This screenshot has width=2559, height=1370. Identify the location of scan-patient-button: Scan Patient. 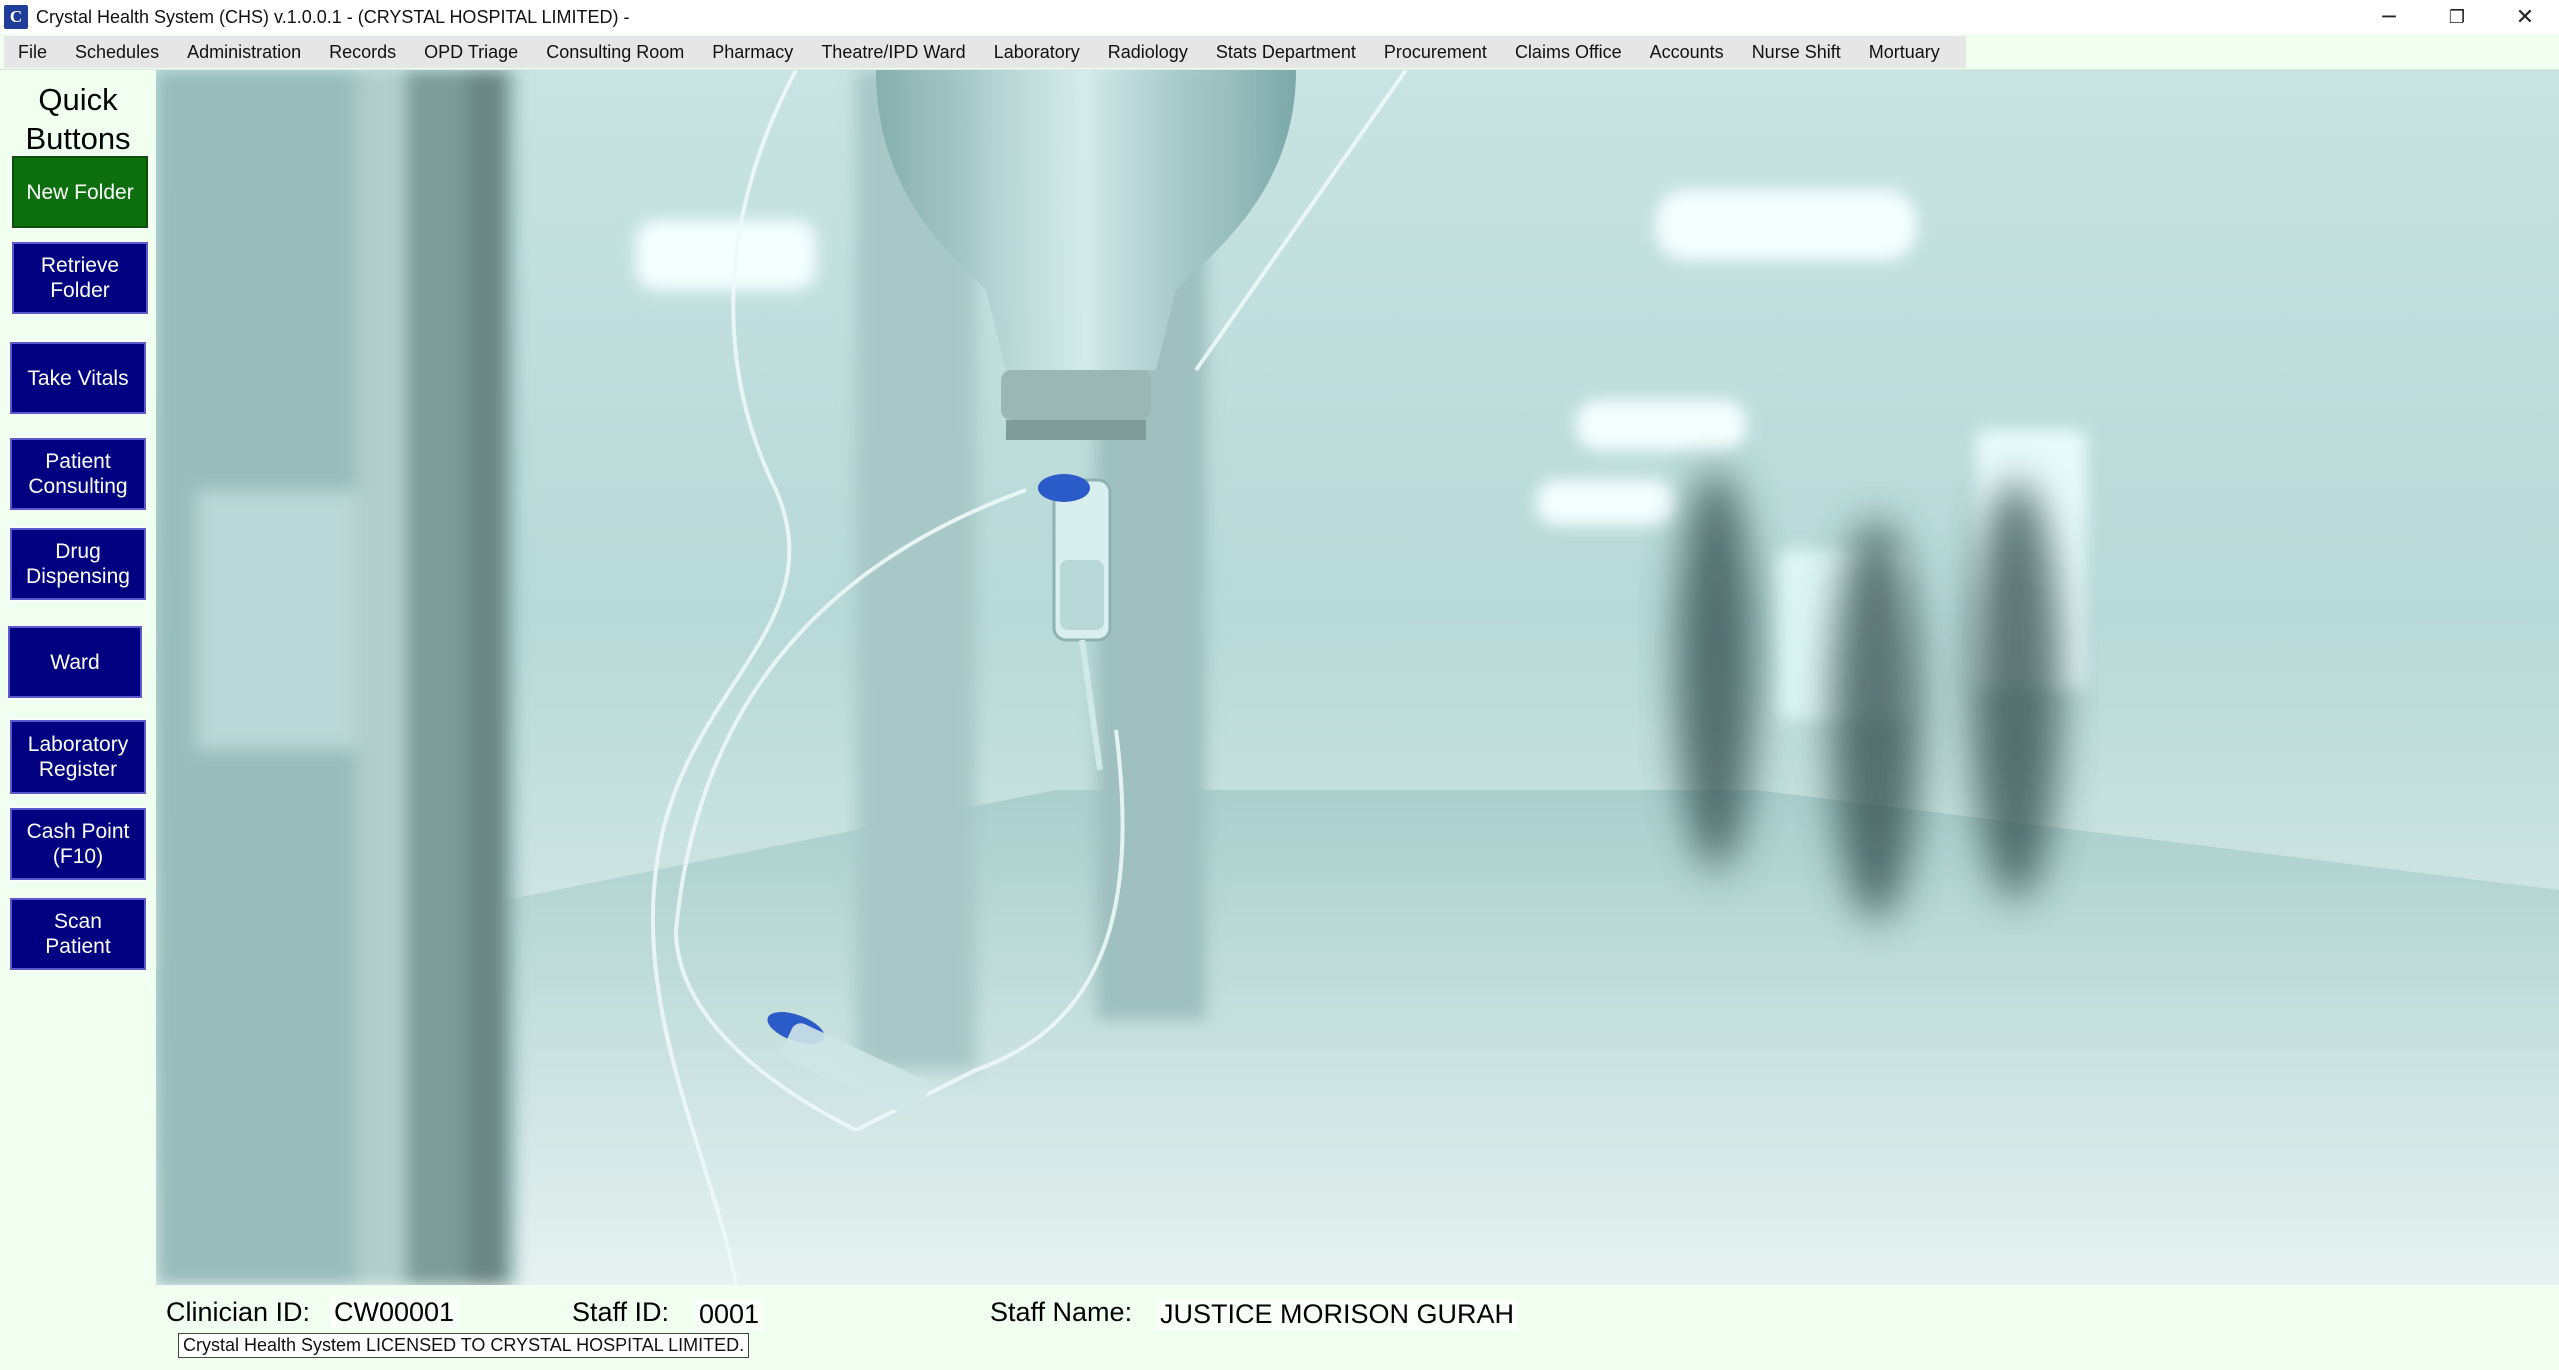
(78, 934).